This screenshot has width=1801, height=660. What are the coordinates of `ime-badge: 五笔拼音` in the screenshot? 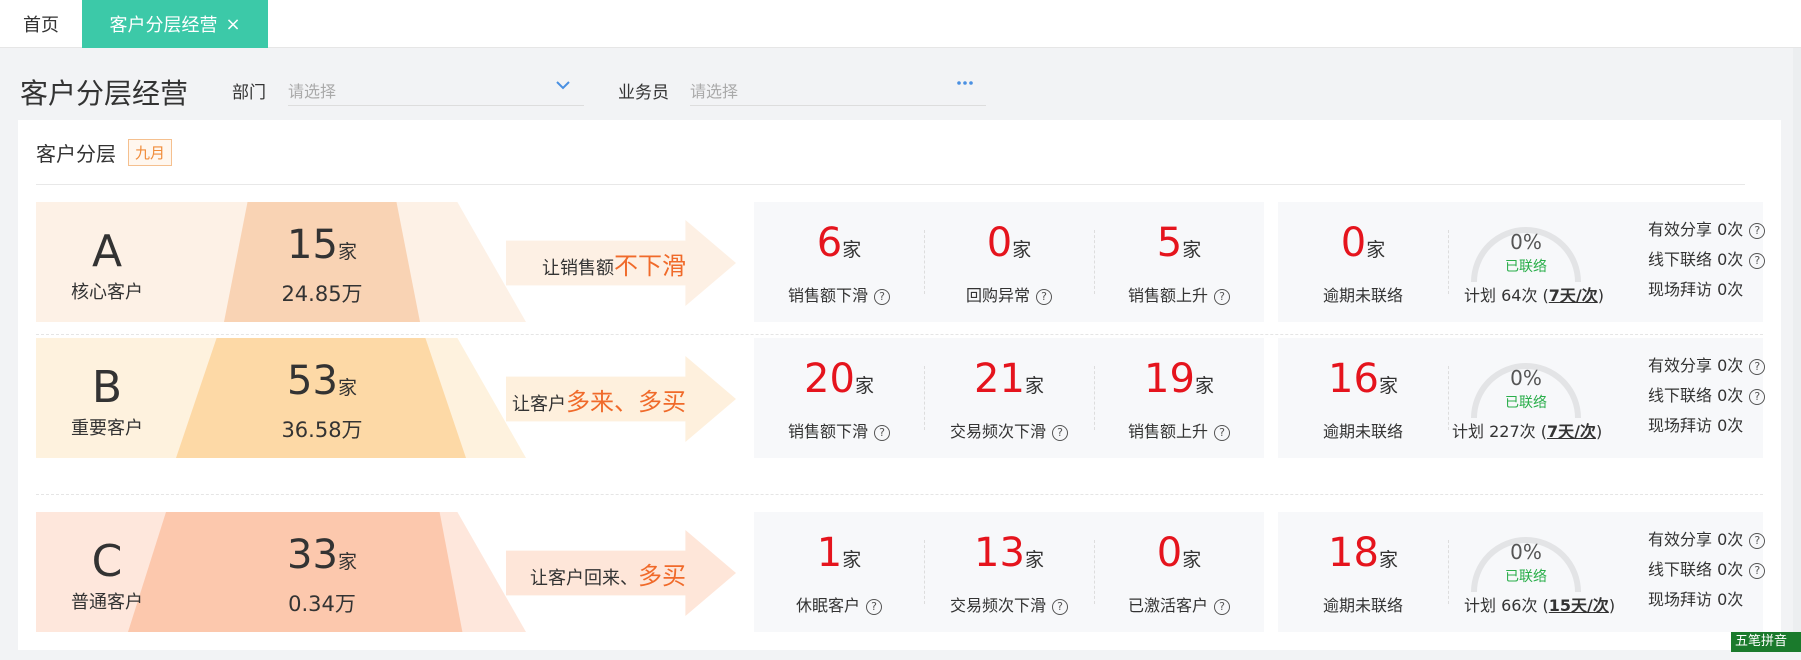 It's located at (1766, 642).